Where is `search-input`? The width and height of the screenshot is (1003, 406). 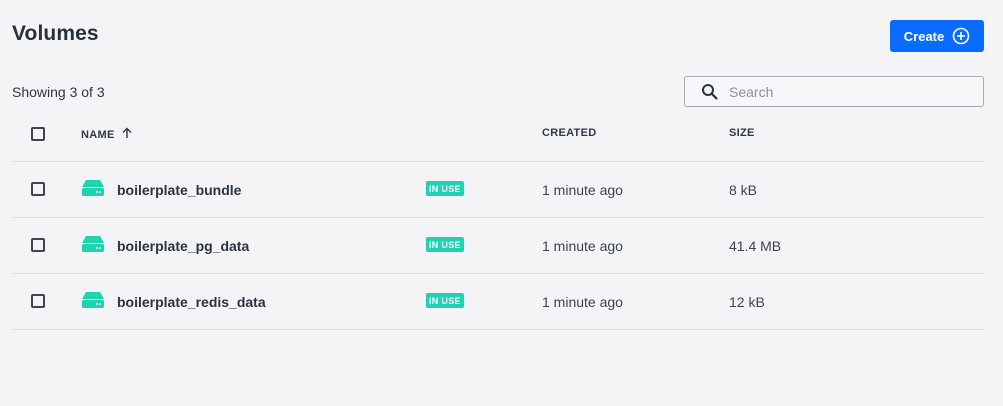 search-input is located at coordinates (849, 91).